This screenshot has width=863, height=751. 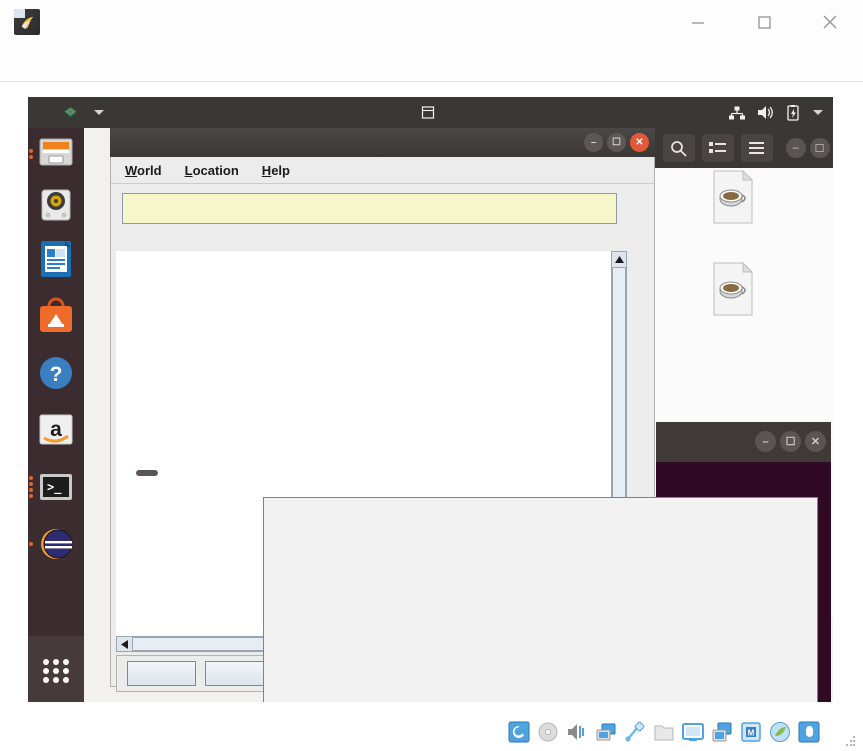 I want to click on launcher-item-amazon: a, so click(x=56, y=429).